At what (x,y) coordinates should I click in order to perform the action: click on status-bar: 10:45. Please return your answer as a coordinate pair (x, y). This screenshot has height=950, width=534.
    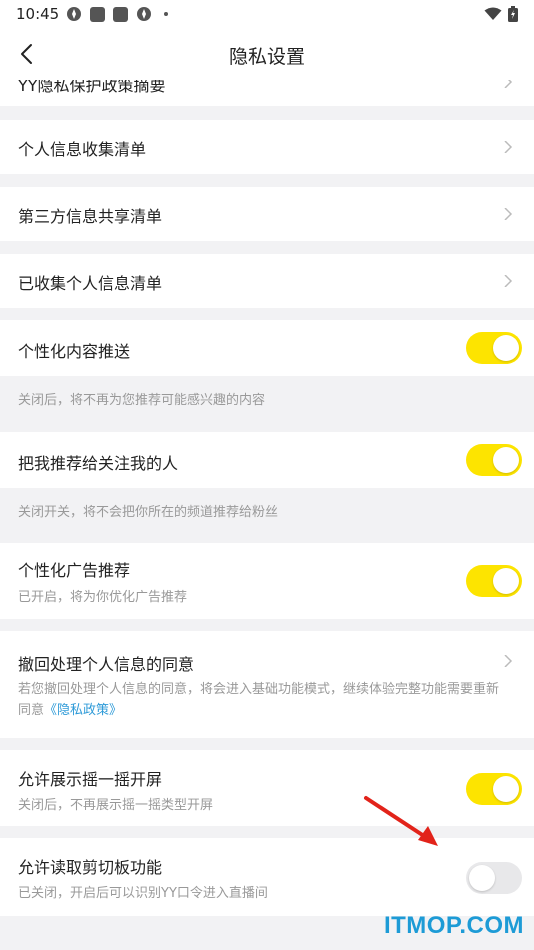
    Looking at the image, I should click on (267, 14).